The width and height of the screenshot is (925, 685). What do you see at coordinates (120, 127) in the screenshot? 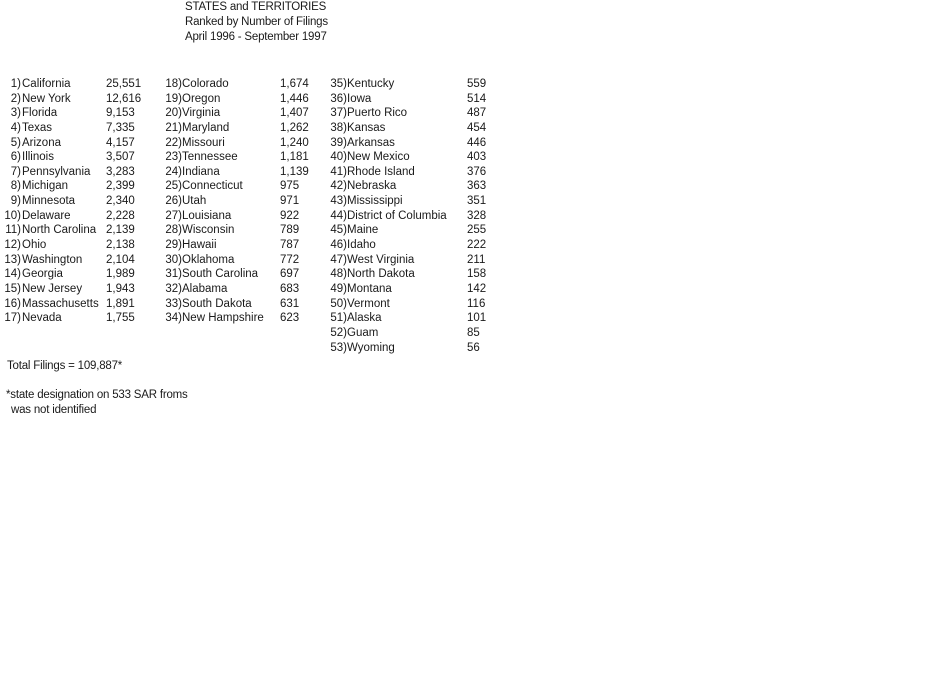
I see `filing-count: 7,335` at bounding box center [120, 127].